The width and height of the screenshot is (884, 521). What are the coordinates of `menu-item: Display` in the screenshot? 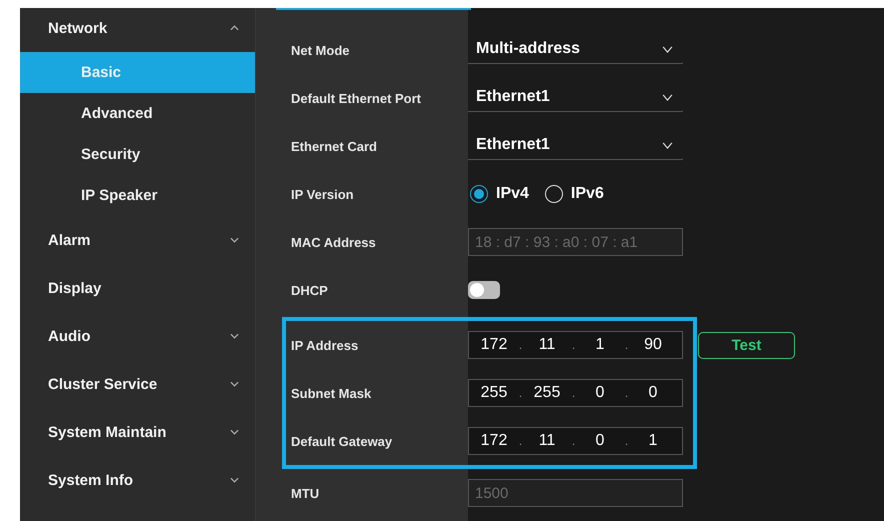 It's located at (137, 288).